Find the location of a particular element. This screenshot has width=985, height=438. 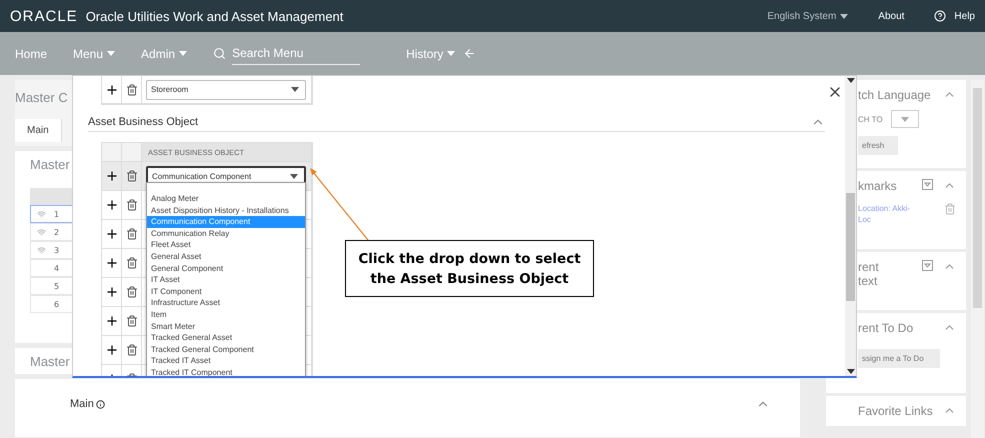

row-number: 1 is located at coordinates (57, 214).